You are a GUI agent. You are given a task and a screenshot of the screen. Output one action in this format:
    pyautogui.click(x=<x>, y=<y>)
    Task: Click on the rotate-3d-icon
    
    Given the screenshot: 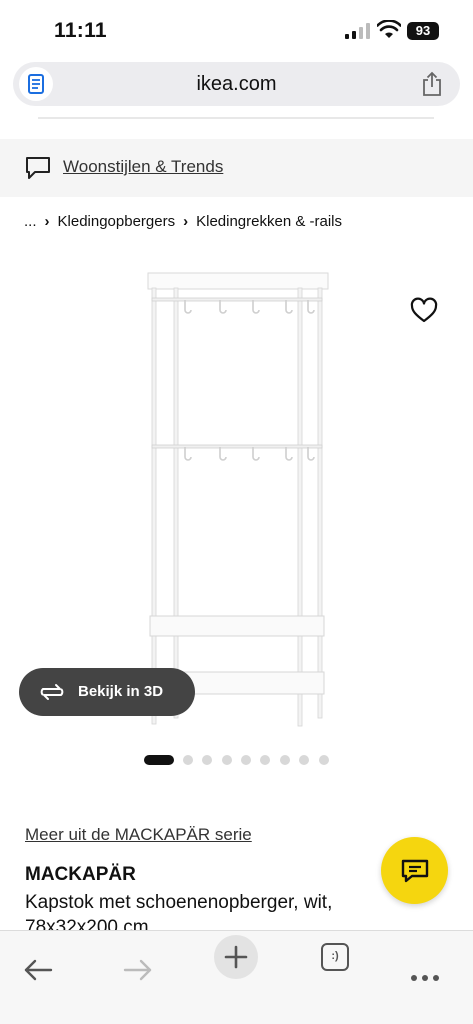 What is the action you would take?
    pyautogui.click(x=52, y=692)
    